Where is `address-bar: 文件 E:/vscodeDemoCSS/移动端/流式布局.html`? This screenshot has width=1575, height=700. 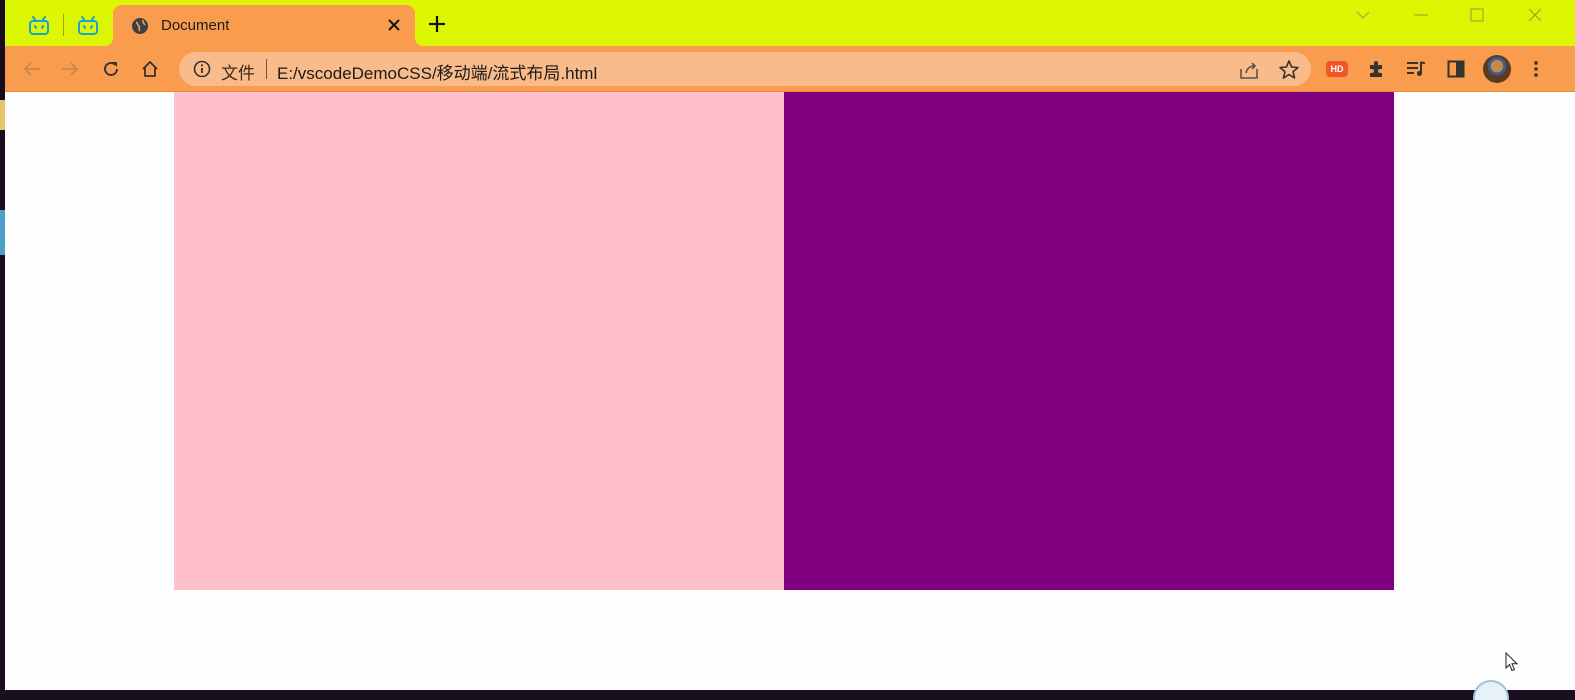
address-bar: 文件 E:/vscodeDemoCSS/移动端/流式布局.html is located at coordinates (745, 69).